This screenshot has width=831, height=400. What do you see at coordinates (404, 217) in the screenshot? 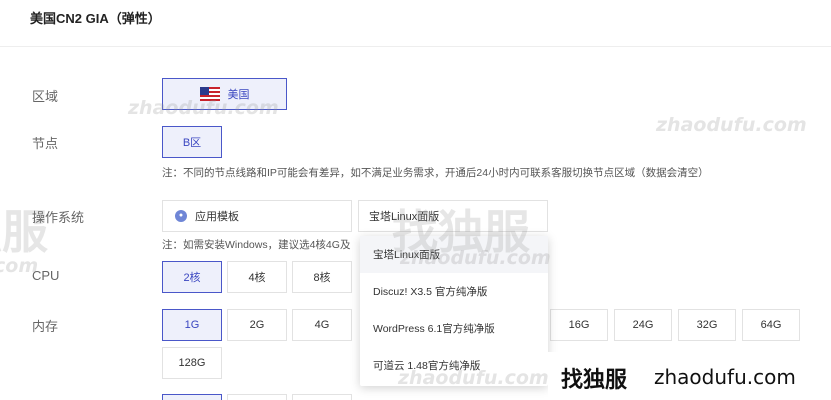
I see `os-template-value: 宝塔Linux面版` at bounding box center [404, 217].